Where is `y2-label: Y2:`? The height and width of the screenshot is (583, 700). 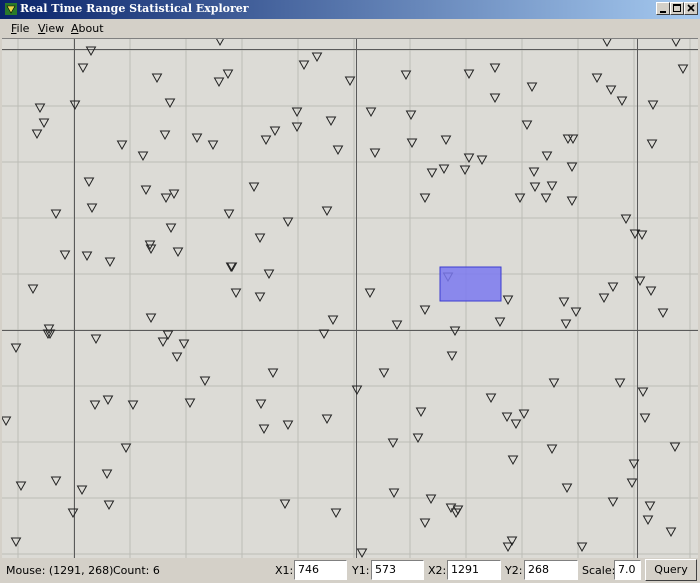 y2-label: Y2: is located at coordinates (514, 570).